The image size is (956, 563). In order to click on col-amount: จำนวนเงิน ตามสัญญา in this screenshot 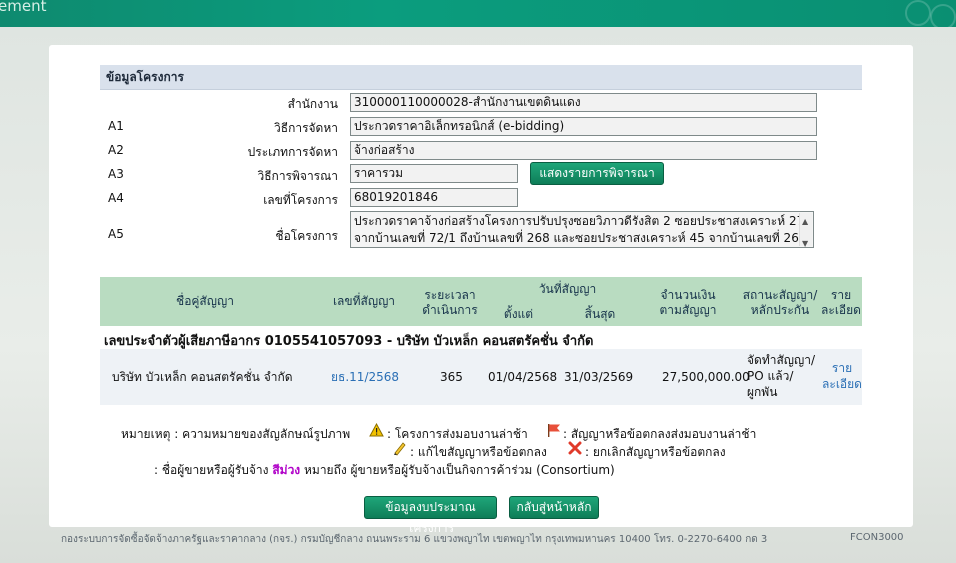, I will do `click(688, 303)`.